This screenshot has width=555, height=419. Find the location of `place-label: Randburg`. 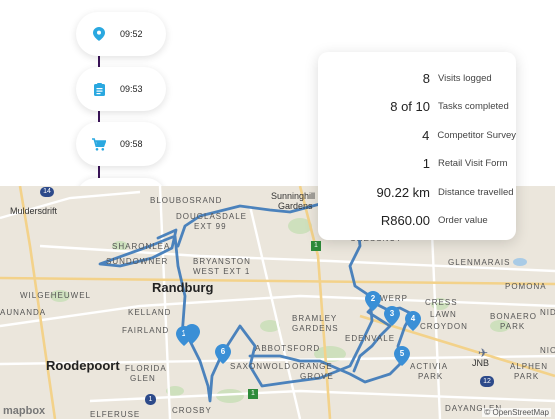

place-label: Randburg is located at coordinates (183, 287).